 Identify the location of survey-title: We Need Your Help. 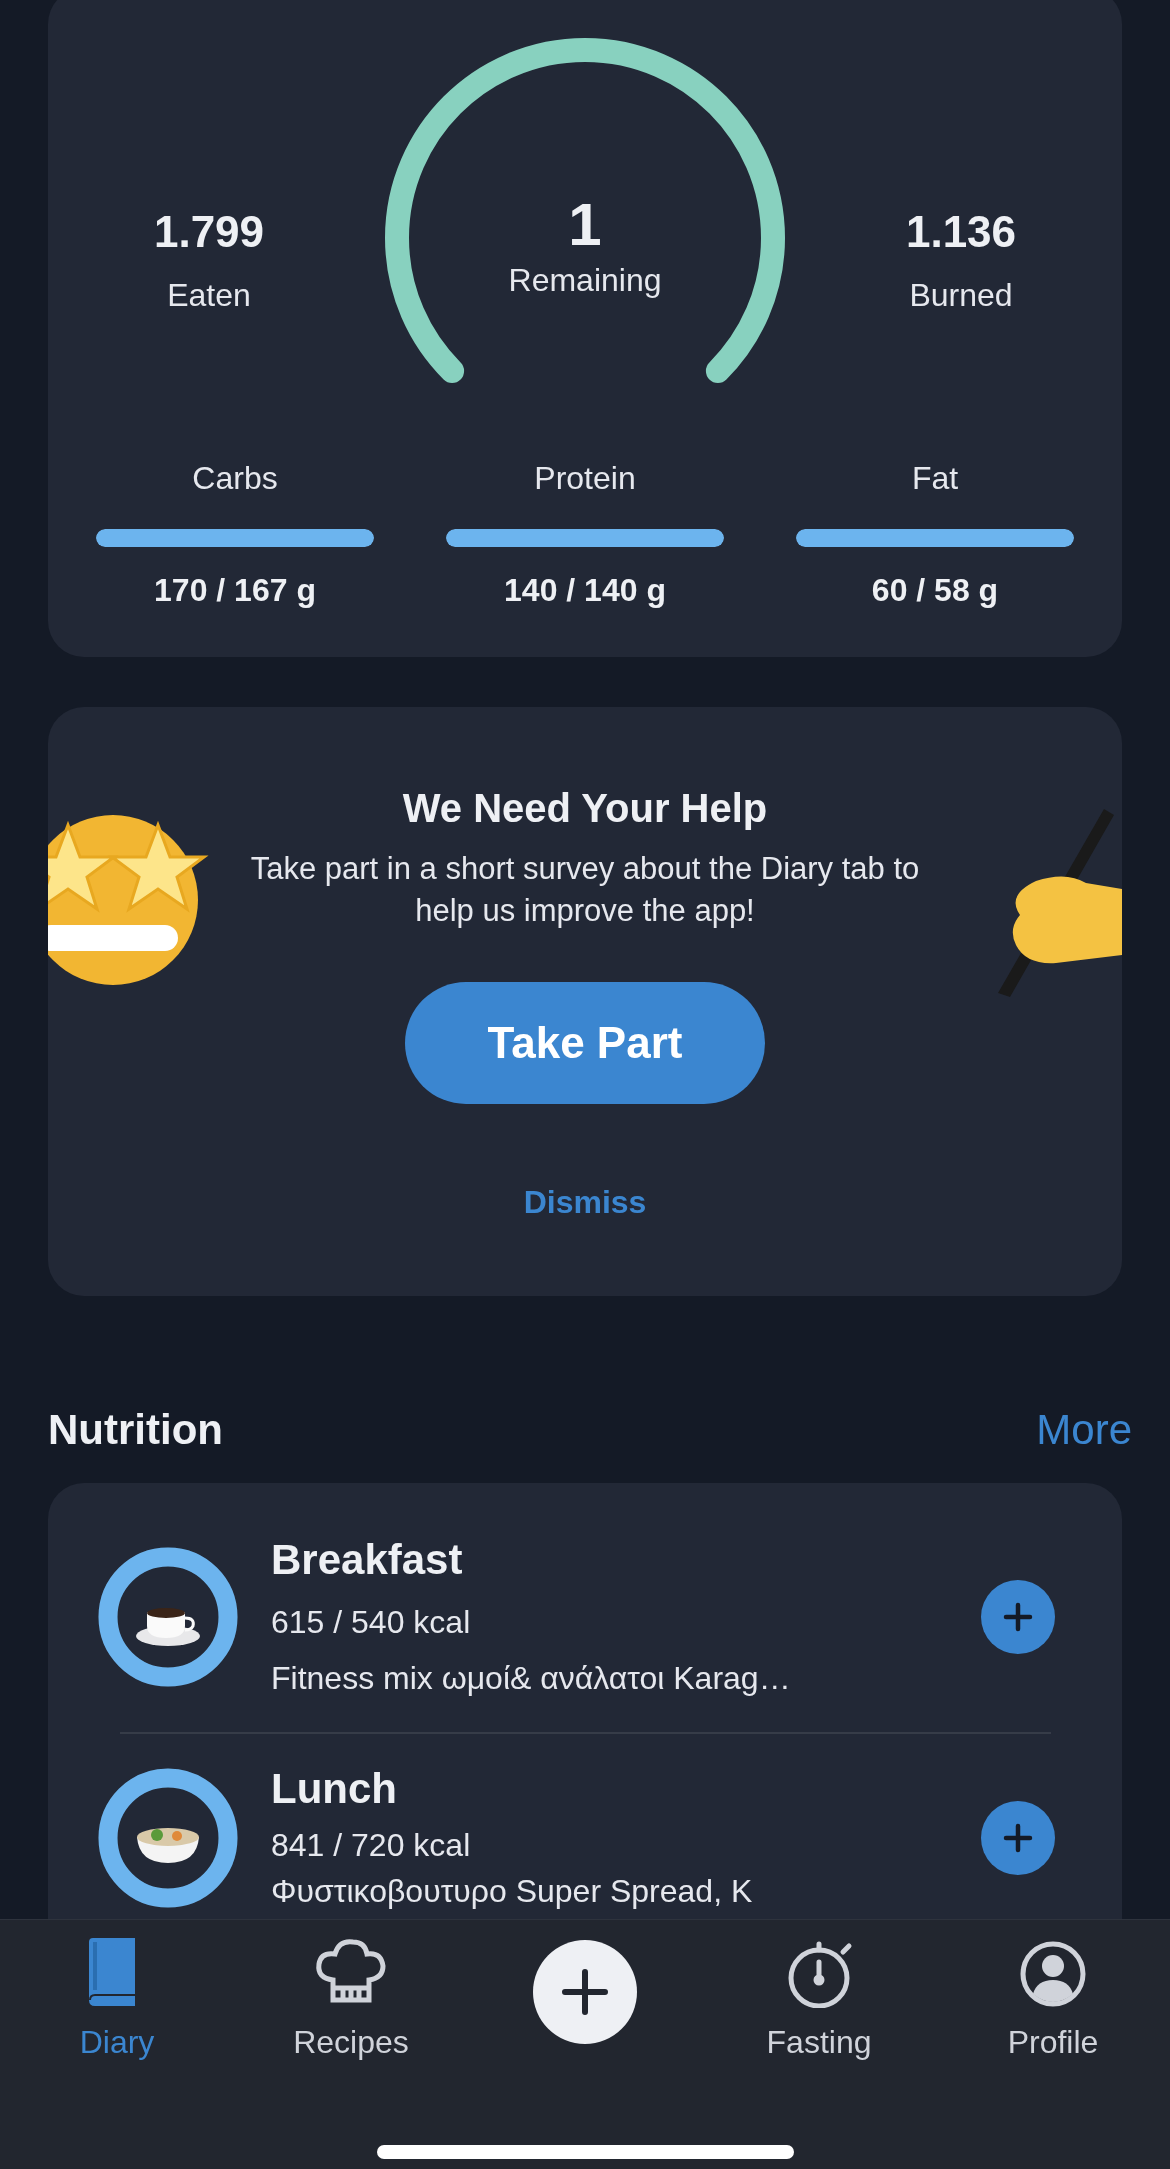
(585, 808).